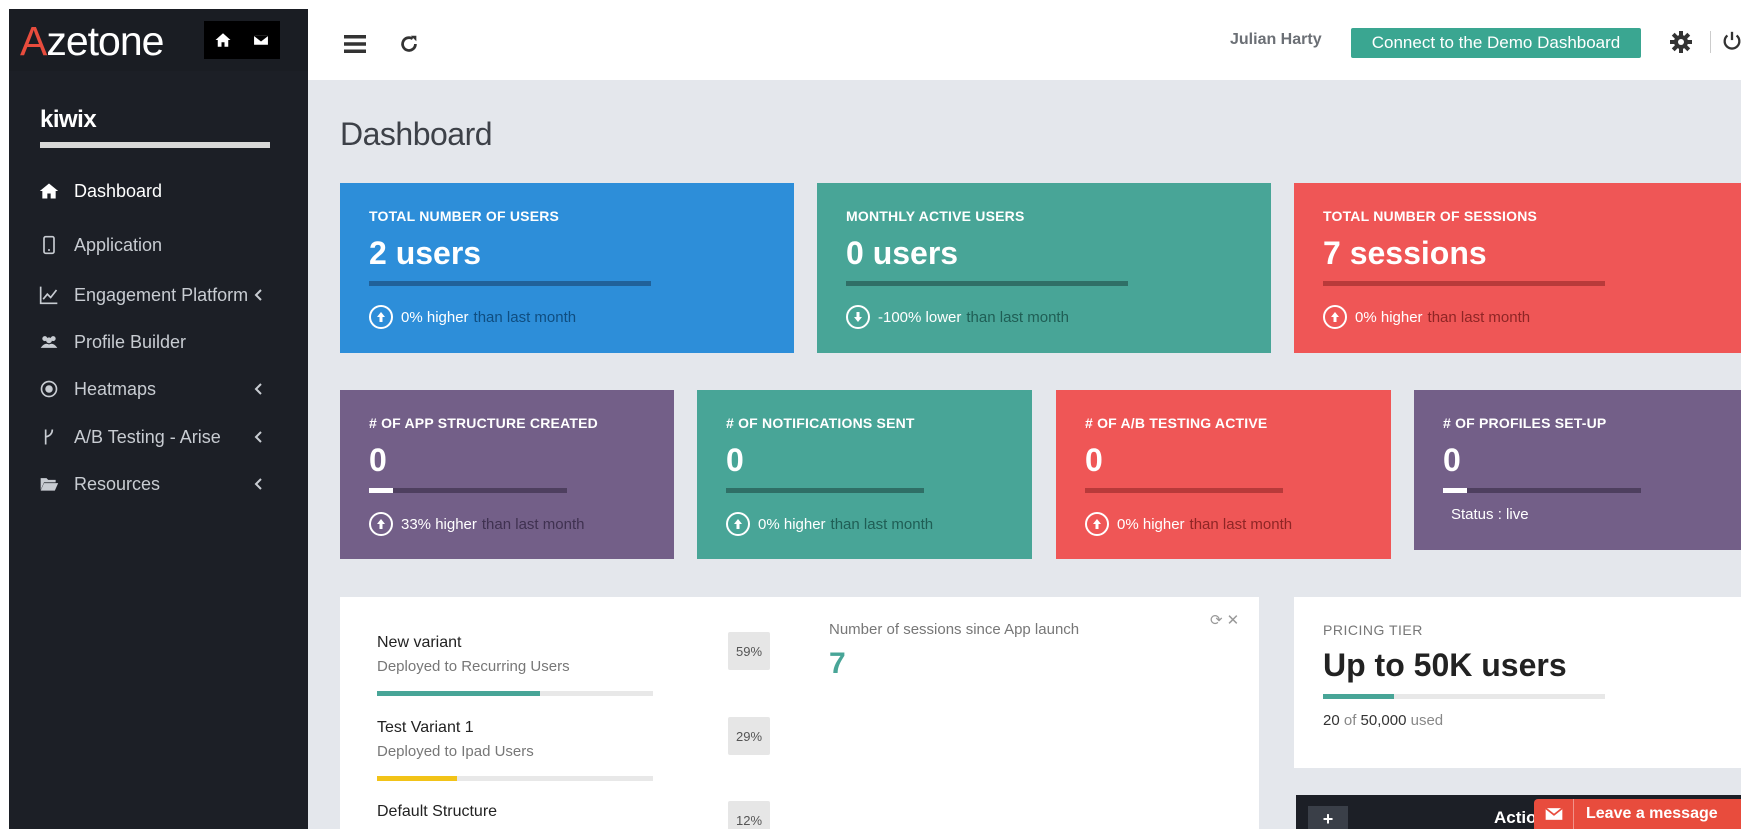 The image size is (1741, 829). Describe the element at coordinates (49, 437) in the screenshot. I see `branch-icon` at that location.